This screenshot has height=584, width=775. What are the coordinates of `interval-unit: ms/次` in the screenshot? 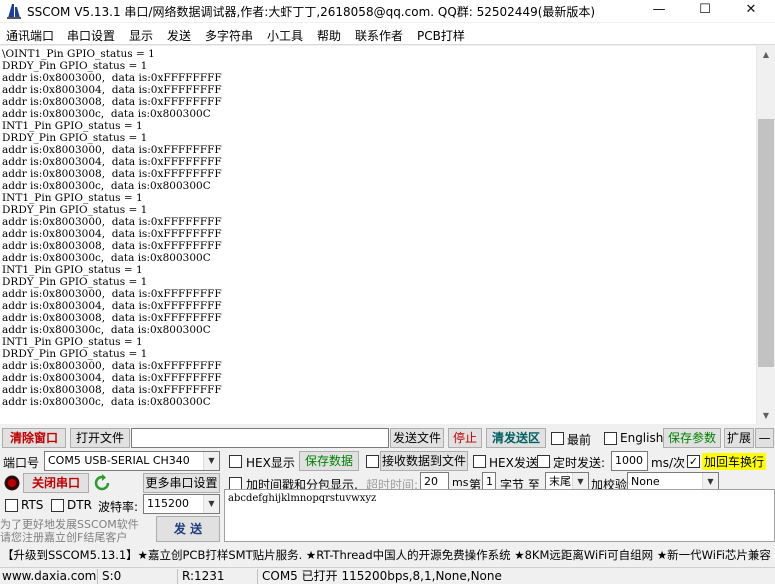 It's located at (668, 463).